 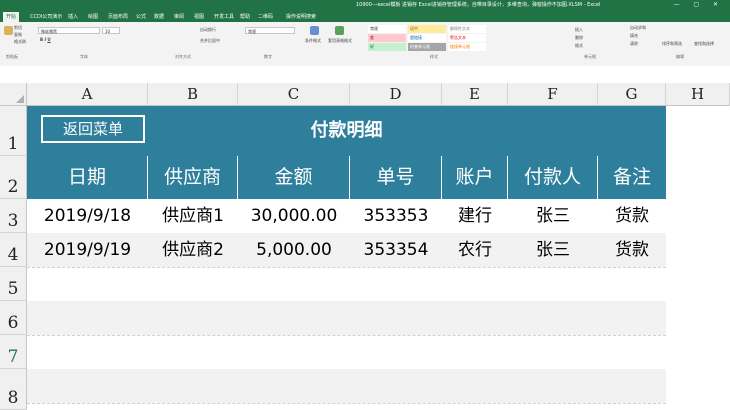 I want to click on conditional-format-icon, so click(x=314, y=30).